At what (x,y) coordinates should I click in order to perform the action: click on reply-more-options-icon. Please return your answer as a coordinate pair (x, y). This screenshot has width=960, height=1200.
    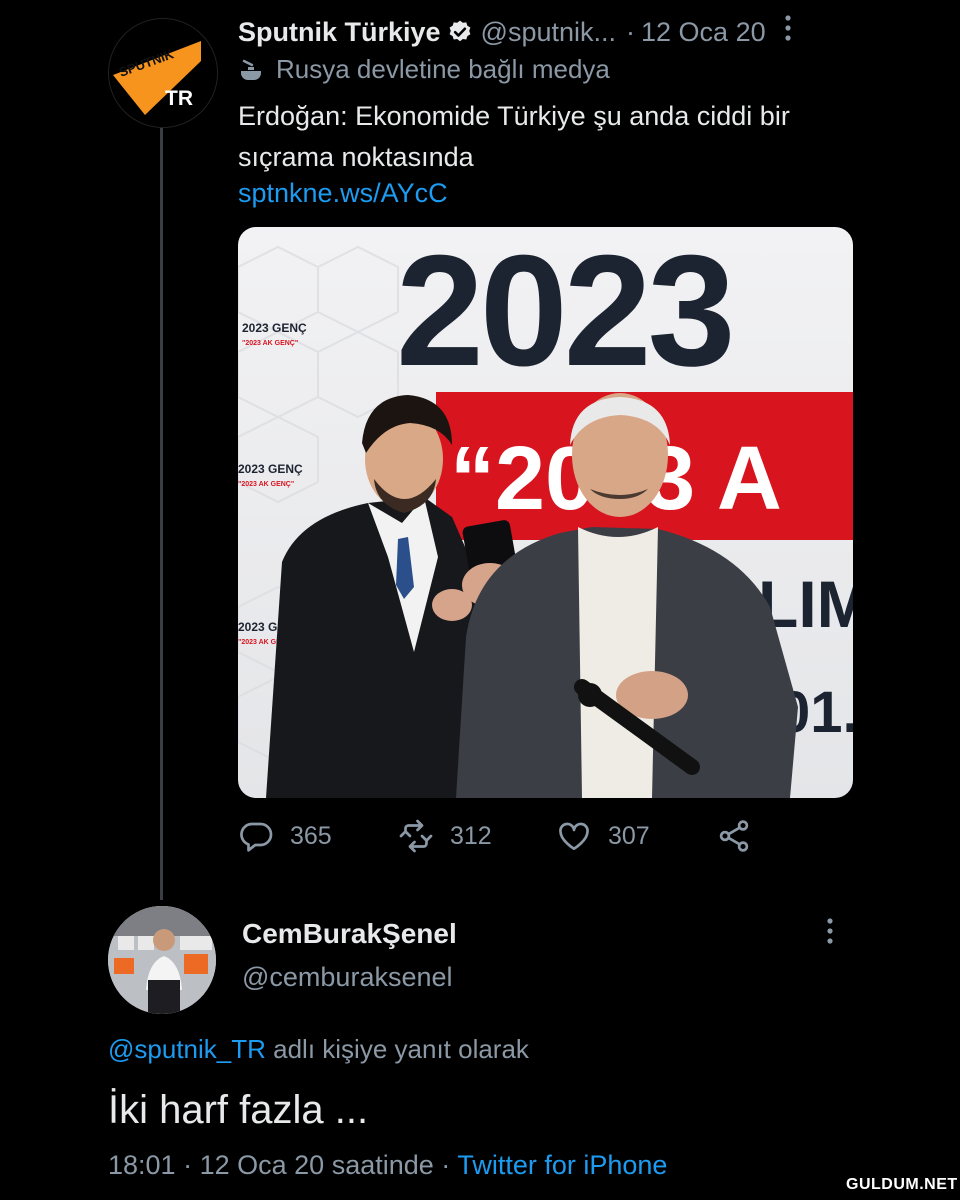
    Looking at the image, I should click on (830, 933).